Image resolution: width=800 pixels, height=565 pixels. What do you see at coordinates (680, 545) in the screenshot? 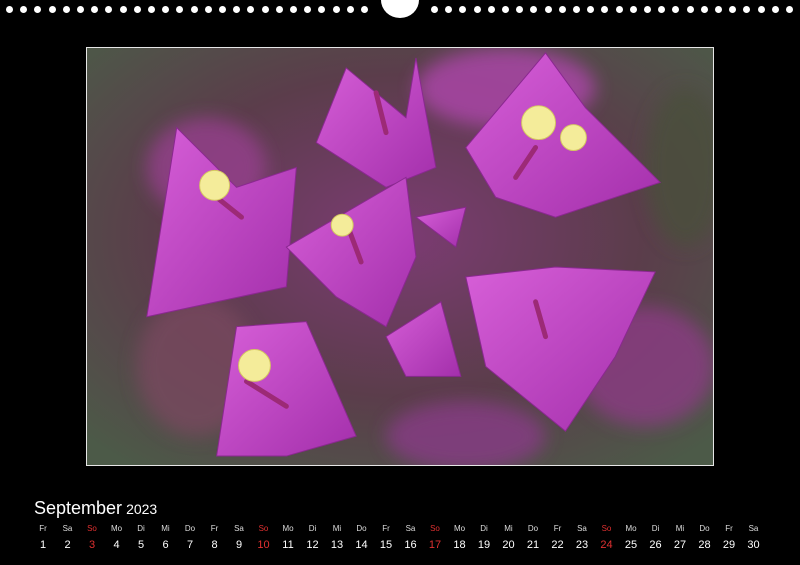
I see `day-number: 27` at bounding box center [680, 545].